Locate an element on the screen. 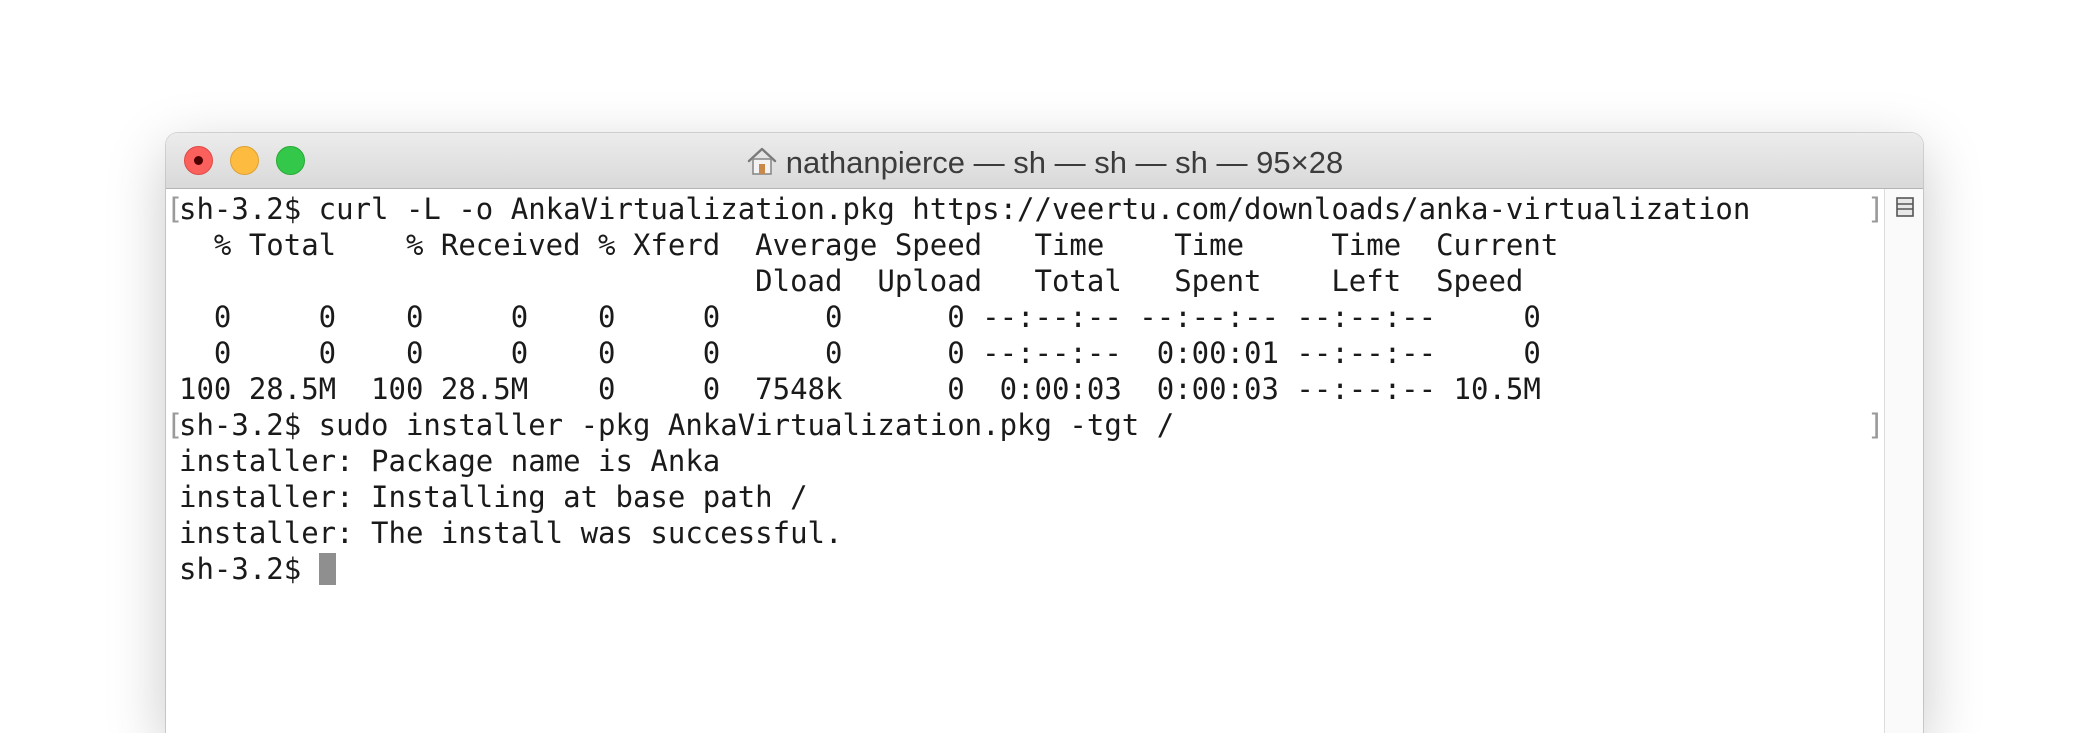  title-bar: nathanpierce — sh — sh — sh — 95×28 is located at coordinates (1044, 161).